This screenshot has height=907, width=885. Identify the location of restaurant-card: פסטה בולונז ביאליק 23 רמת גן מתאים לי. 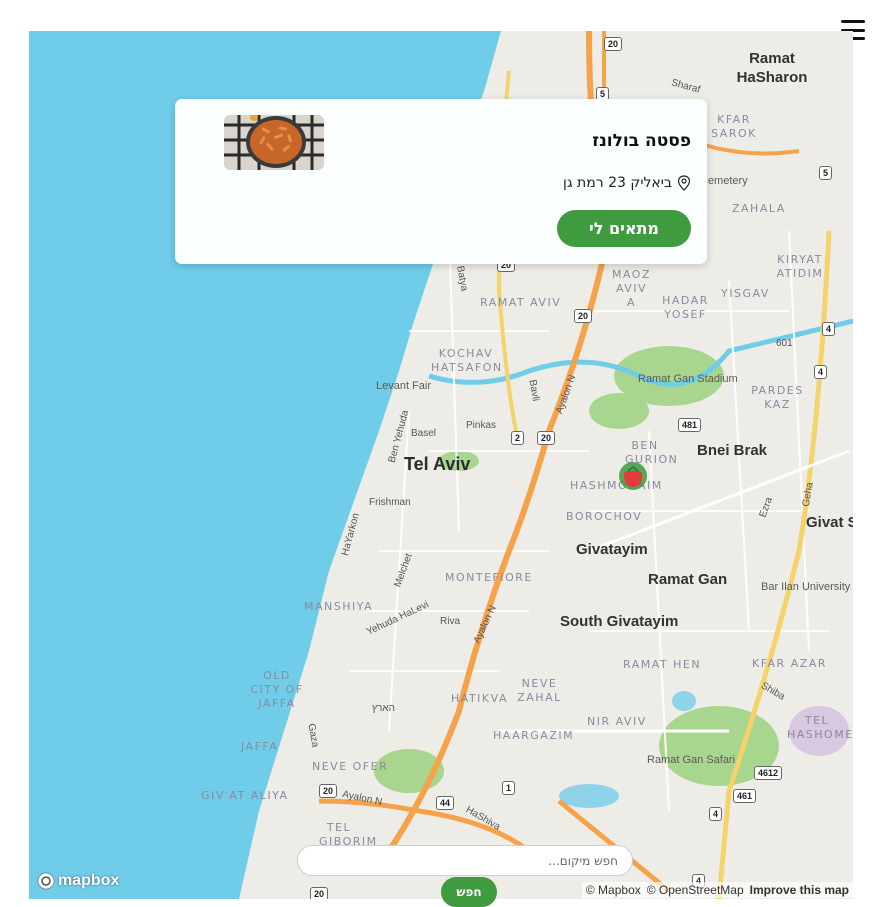
(441, 181).